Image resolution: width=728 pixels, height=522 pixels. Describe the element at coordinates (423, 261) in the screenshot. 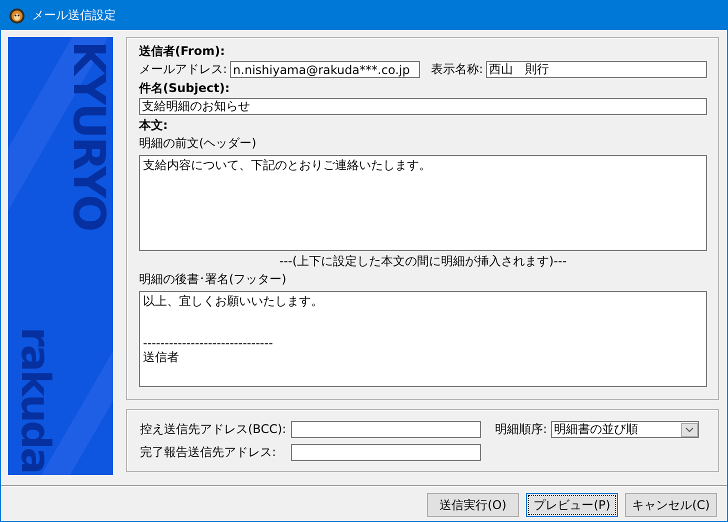

I see `note-text: ---(上下に設定した本文の間に明細が挿入されます)---` at that location.